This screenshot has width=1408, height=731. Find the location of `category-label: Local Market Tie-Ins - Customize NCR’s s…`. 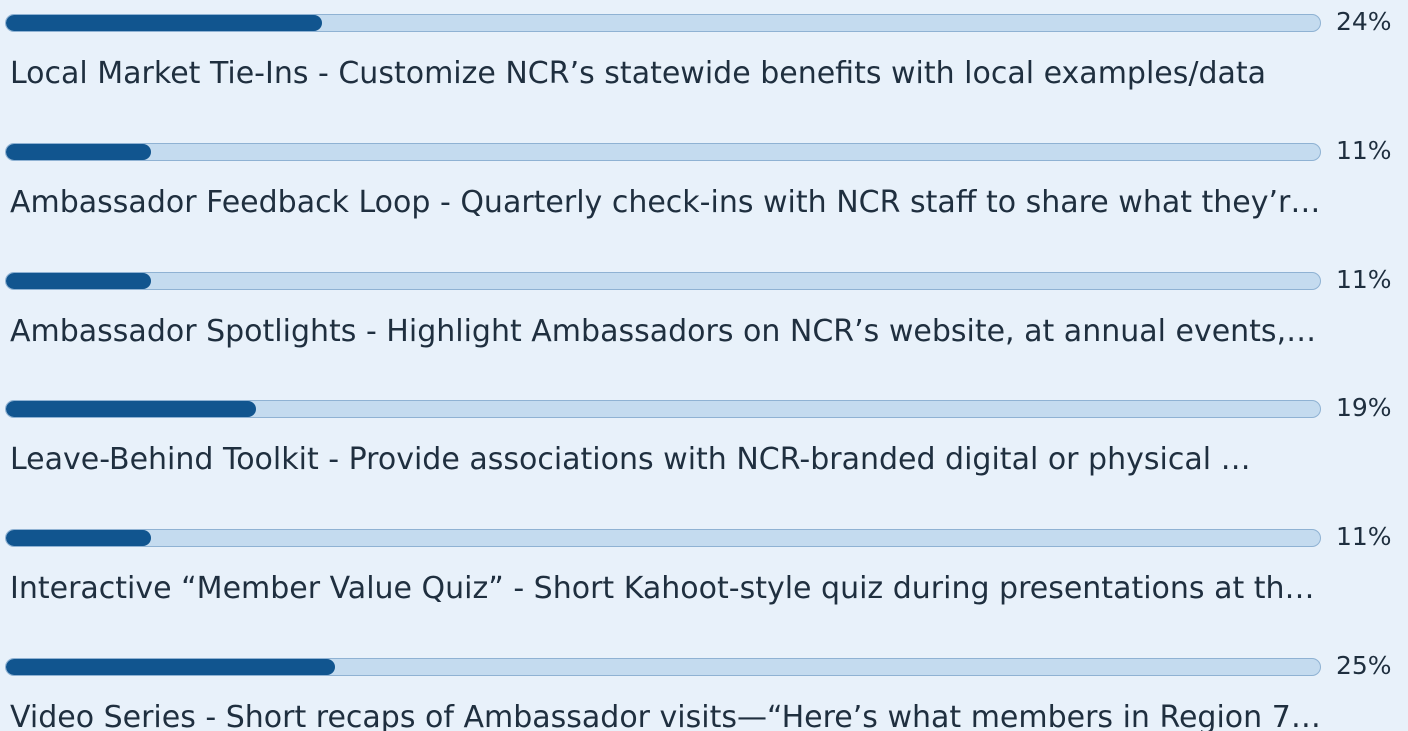

category-label: Local Market Tie-Ins - Customize NCR’s s… is located at coordinates (638, 73).